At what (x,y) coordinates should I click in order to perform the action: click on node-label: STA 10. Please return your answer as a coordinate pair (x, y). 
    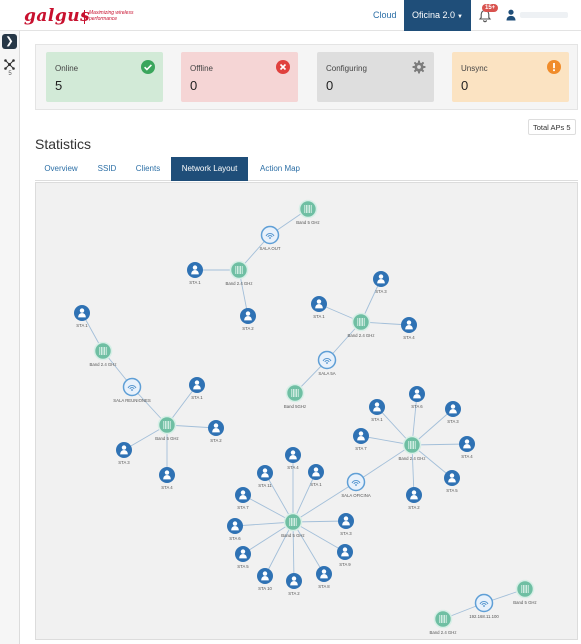
    Looking at the image, I should click on (265, 588).